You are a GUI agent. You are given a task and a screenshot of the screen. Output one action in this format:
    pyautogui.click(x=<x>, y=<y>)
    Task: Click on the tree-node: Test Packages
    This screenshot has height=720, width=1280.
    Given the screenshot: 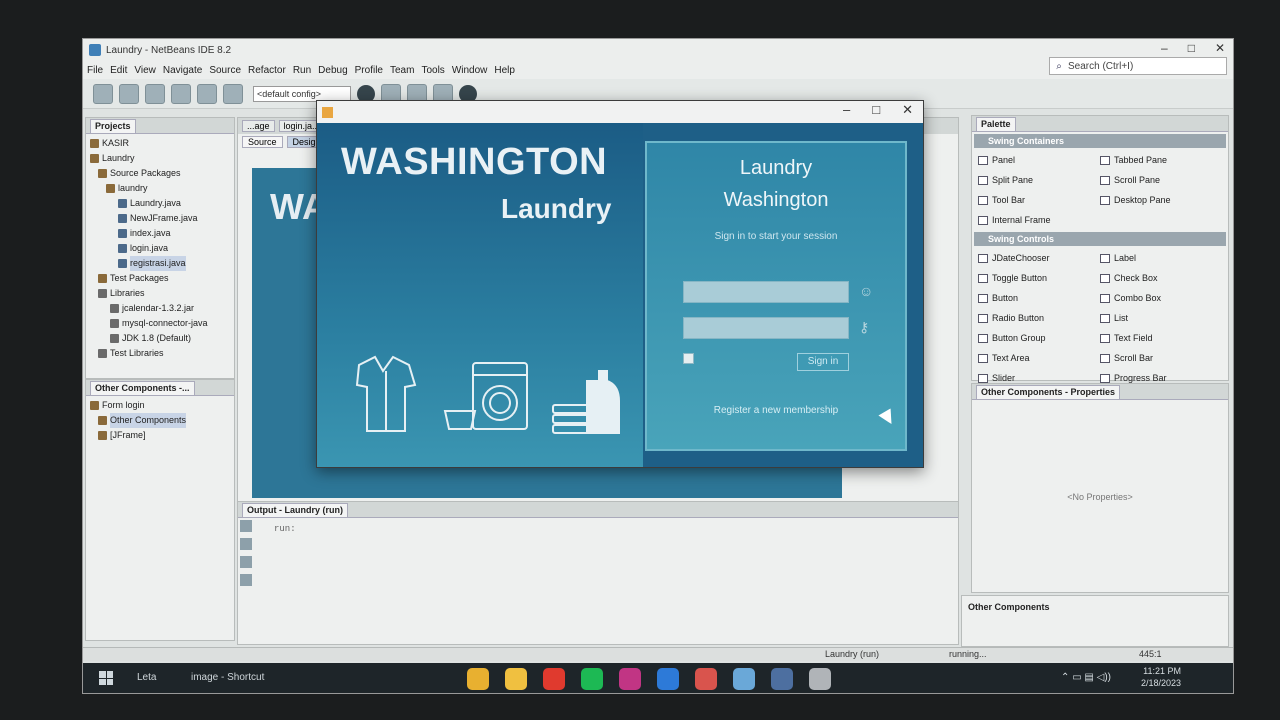 What is the action you would take?
    pyautogui.click(x=160, y=278)
    